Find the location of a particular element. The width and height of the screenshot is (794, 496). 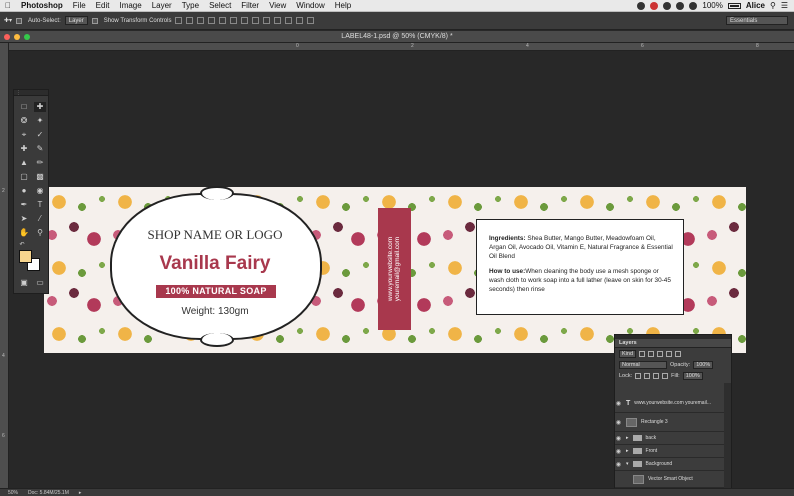

distribute-middle-icon is located at coordinates (256, 20).